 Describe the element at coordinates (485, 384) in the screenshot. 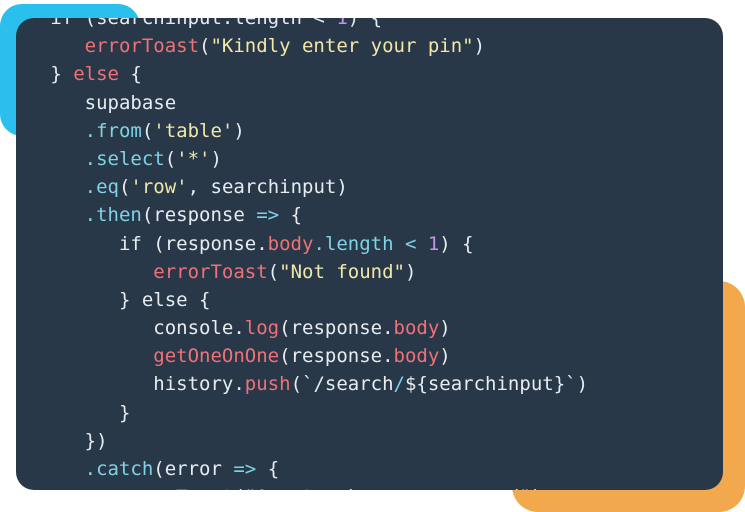

I see `code-token: ${searchinput}` at that location.